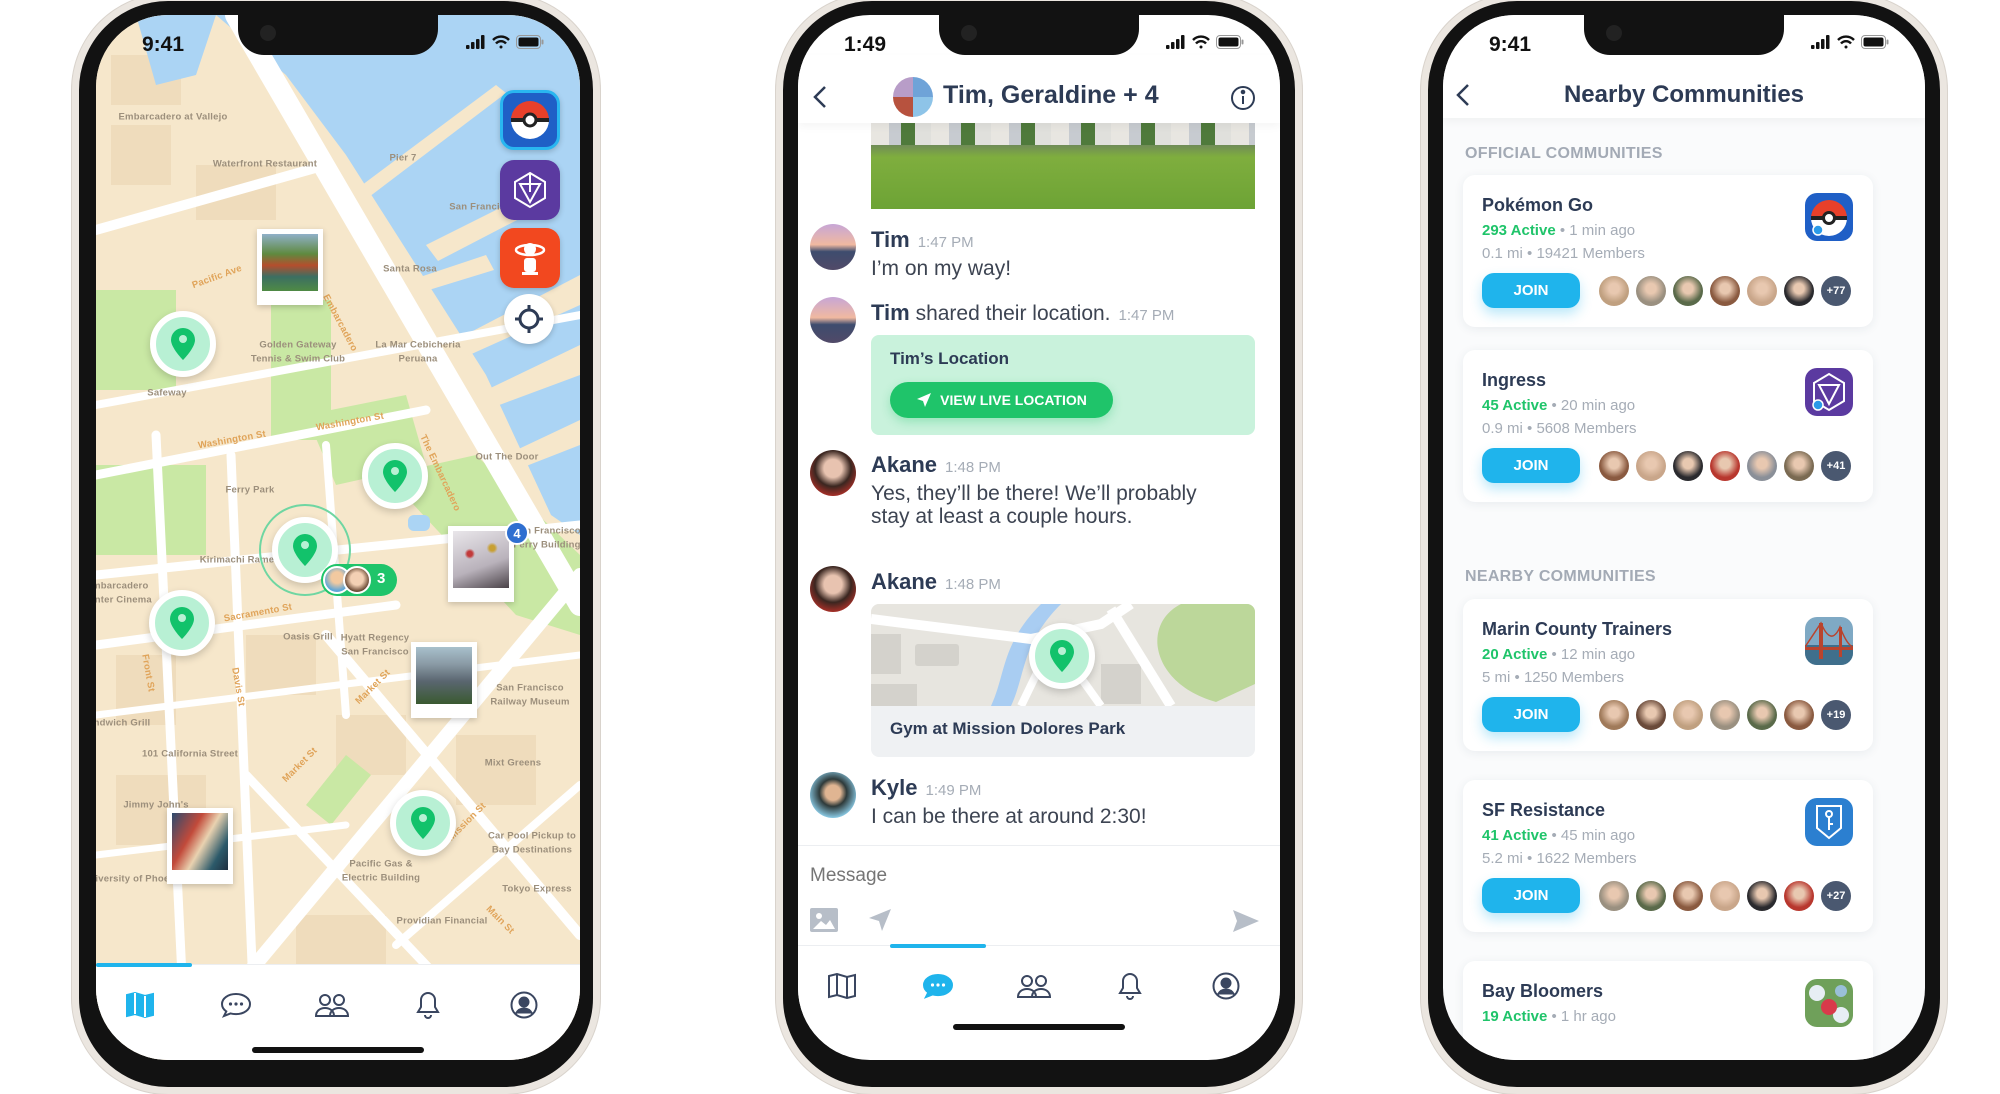  What do you see at coordinates (880, 920) in the screenshot?
I see `share-location-icon` at bounding box center [880, 920].